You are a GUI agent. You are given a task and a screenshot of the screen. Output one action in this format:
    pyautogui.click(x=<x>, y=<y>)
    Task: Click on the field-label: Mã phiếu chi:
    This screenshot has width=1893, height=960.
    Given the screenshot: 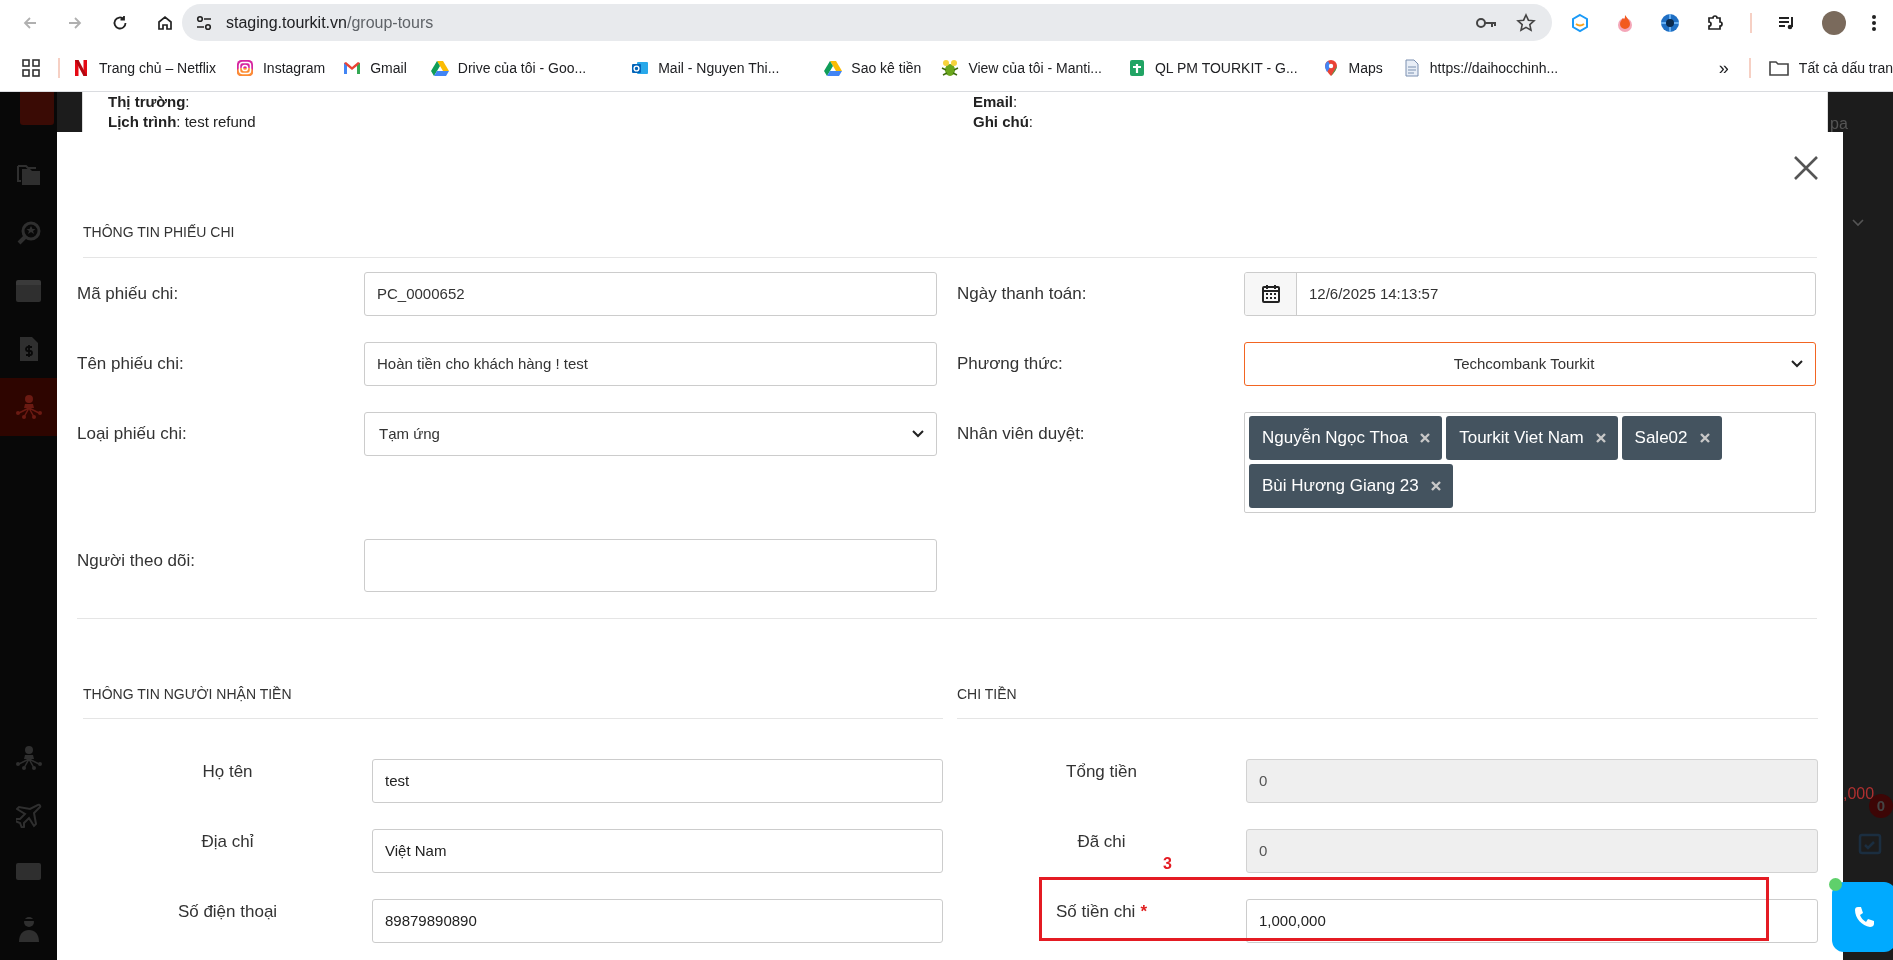 What is the action you would take?
    pyautogui.click(x=128, y=294)
    